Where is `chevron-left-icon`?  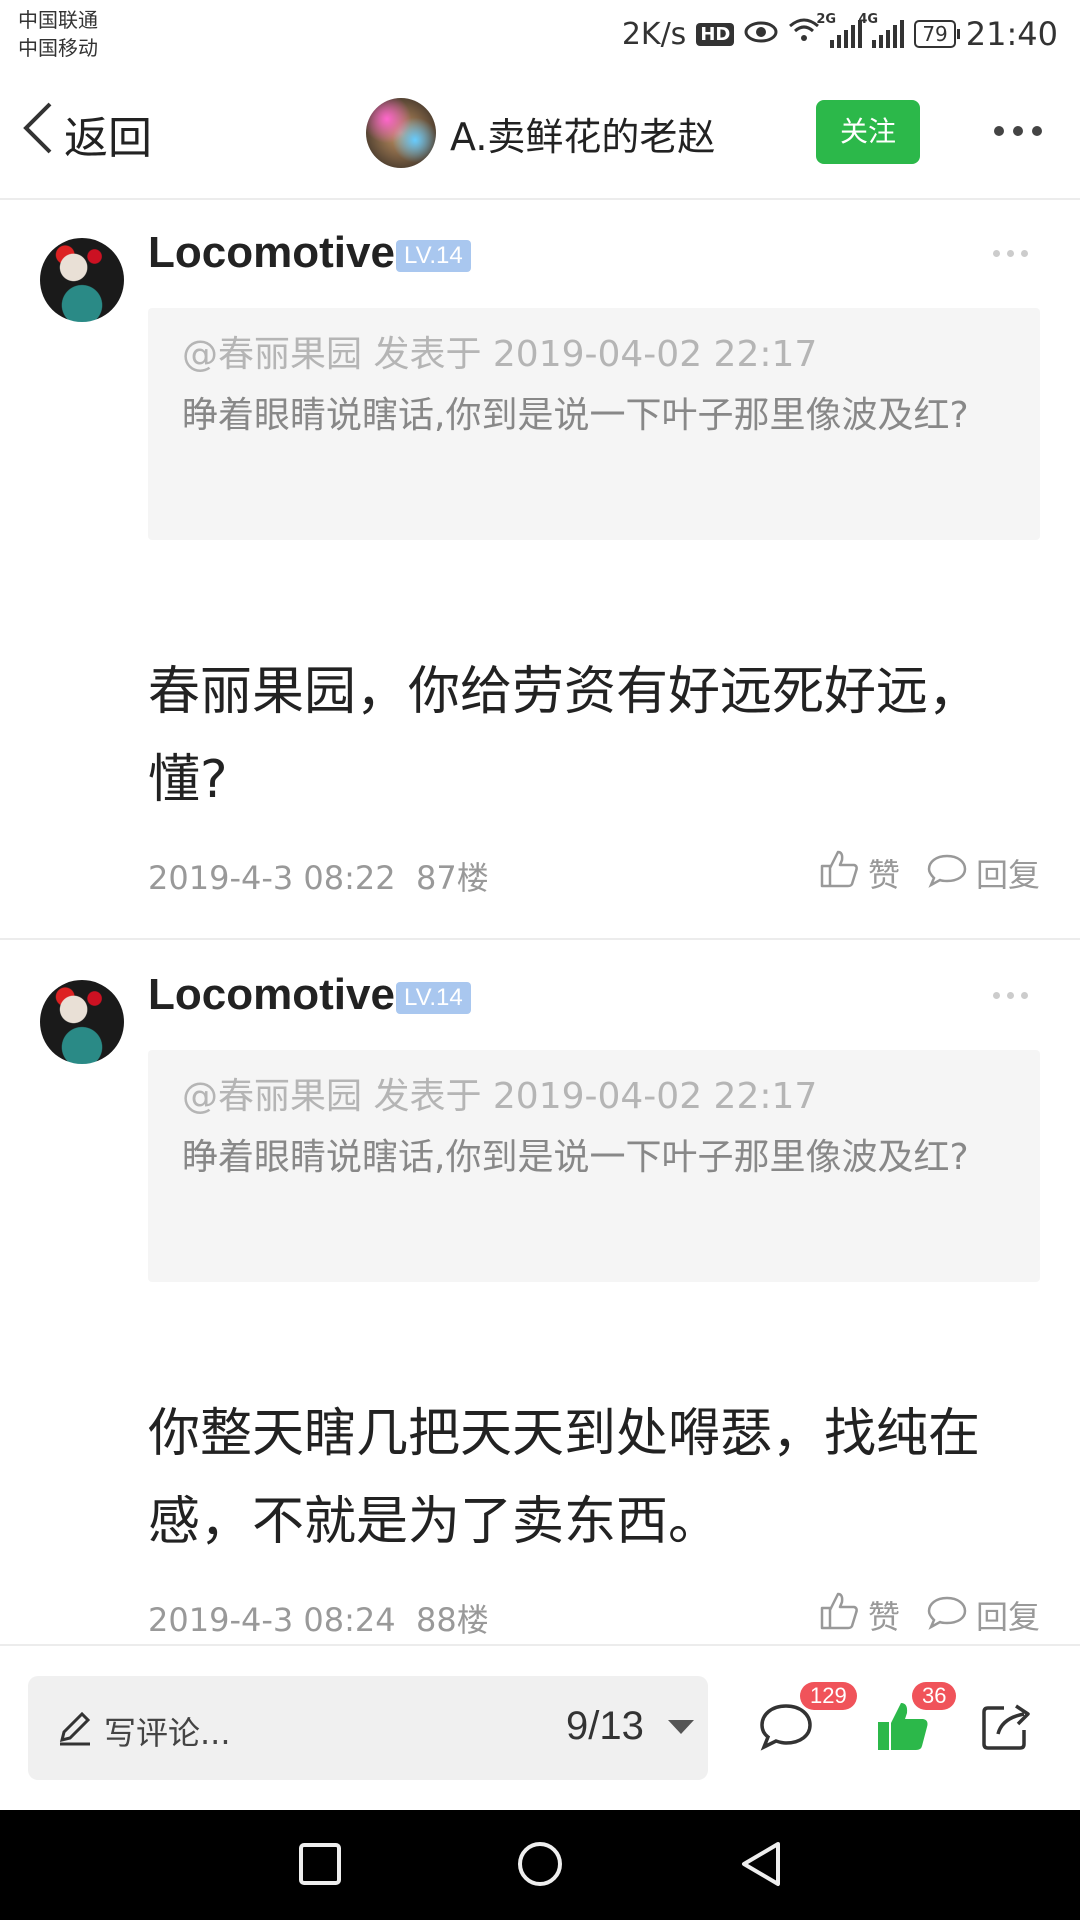 chevron-left-icon is located at coordinates (38, 133).